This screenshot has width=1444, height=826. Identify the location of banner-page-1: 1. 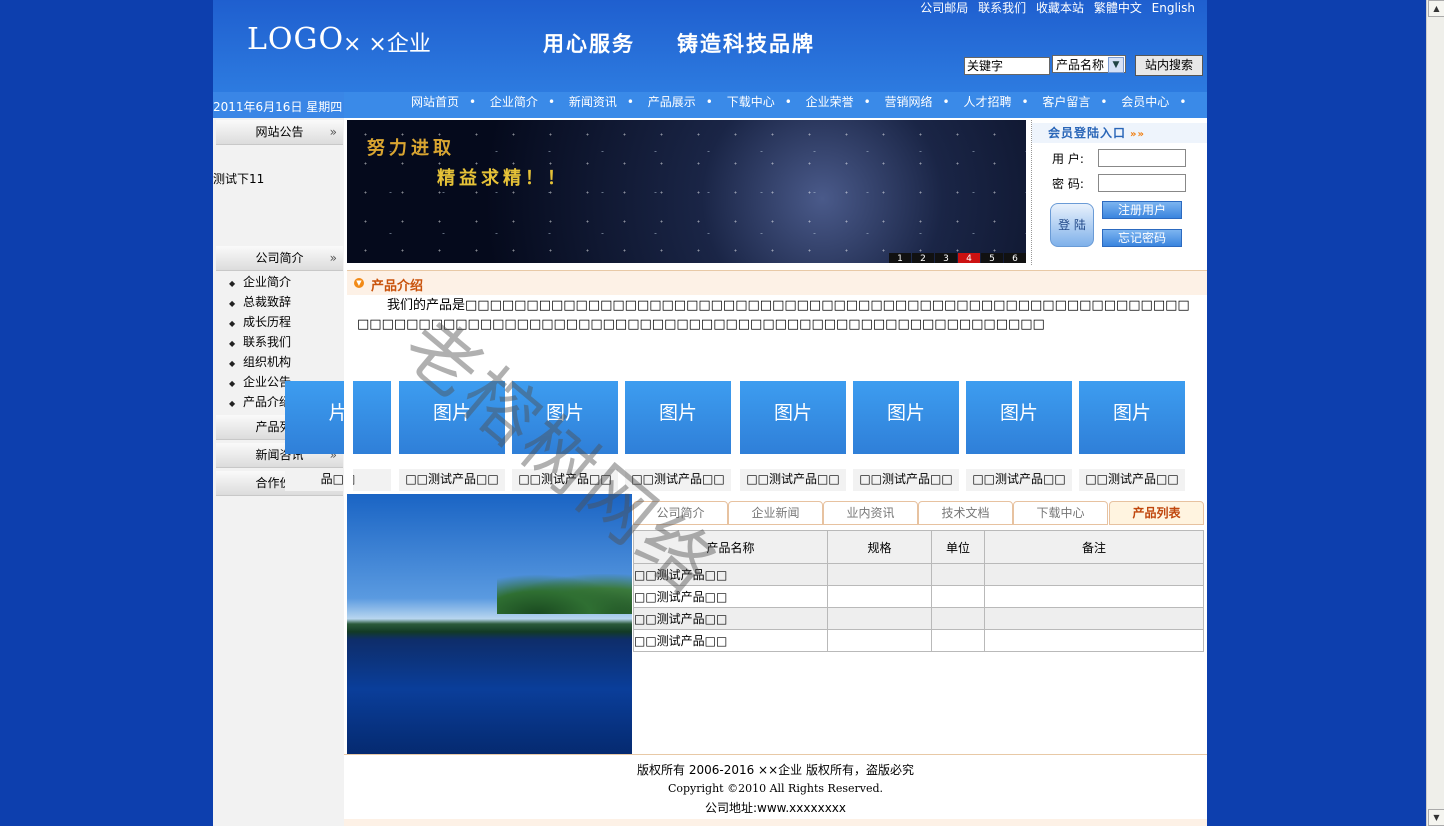
(900, 258).